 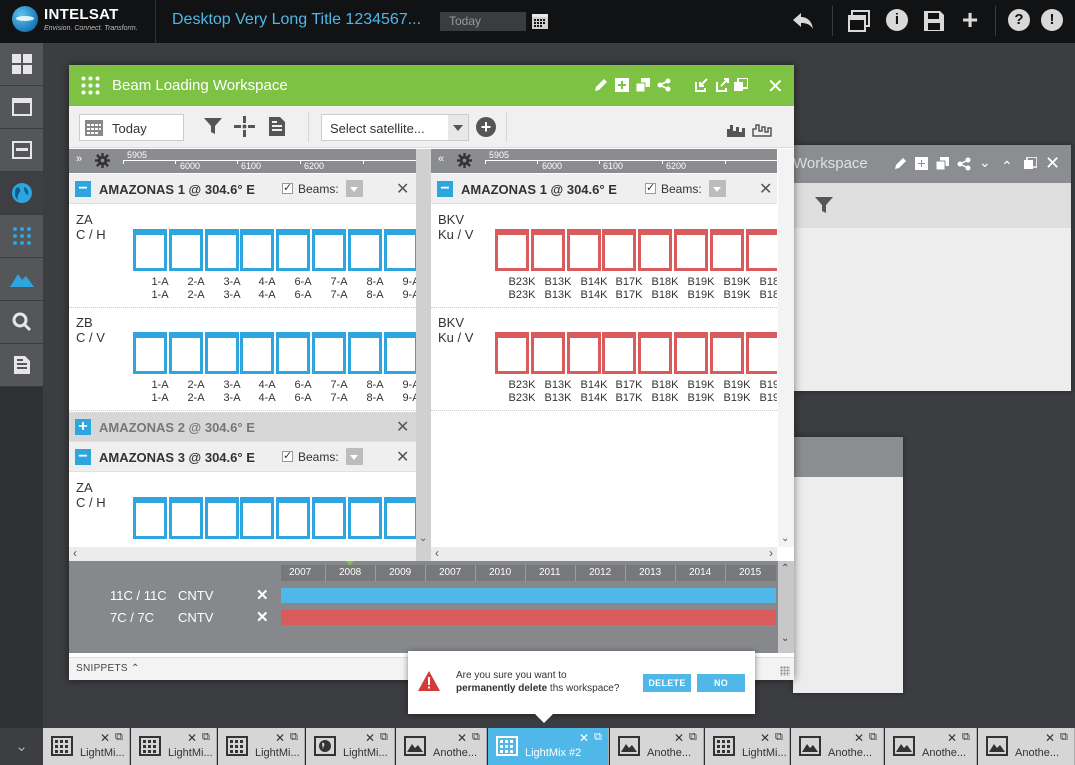 I want to click on nav-mountain, so click(x=21, y=279).